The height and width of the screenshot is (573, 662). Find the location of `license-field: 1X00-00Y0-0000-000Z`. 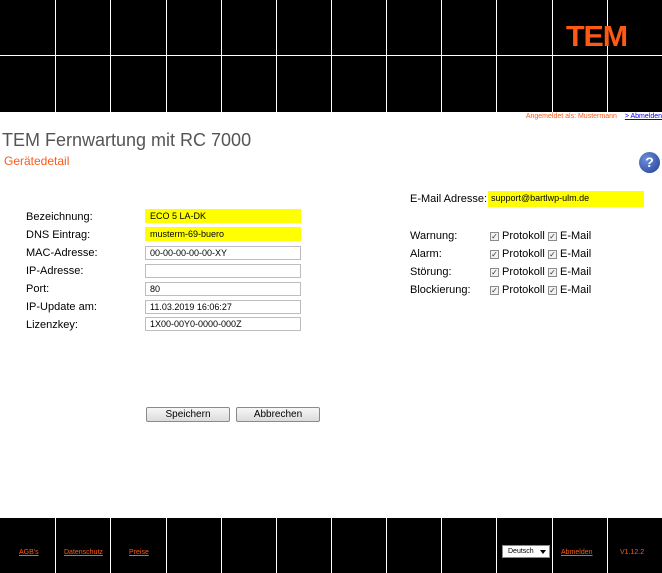

license-field: 1X00-00Y0-0000-000Z is located at coordinates (223, 324).